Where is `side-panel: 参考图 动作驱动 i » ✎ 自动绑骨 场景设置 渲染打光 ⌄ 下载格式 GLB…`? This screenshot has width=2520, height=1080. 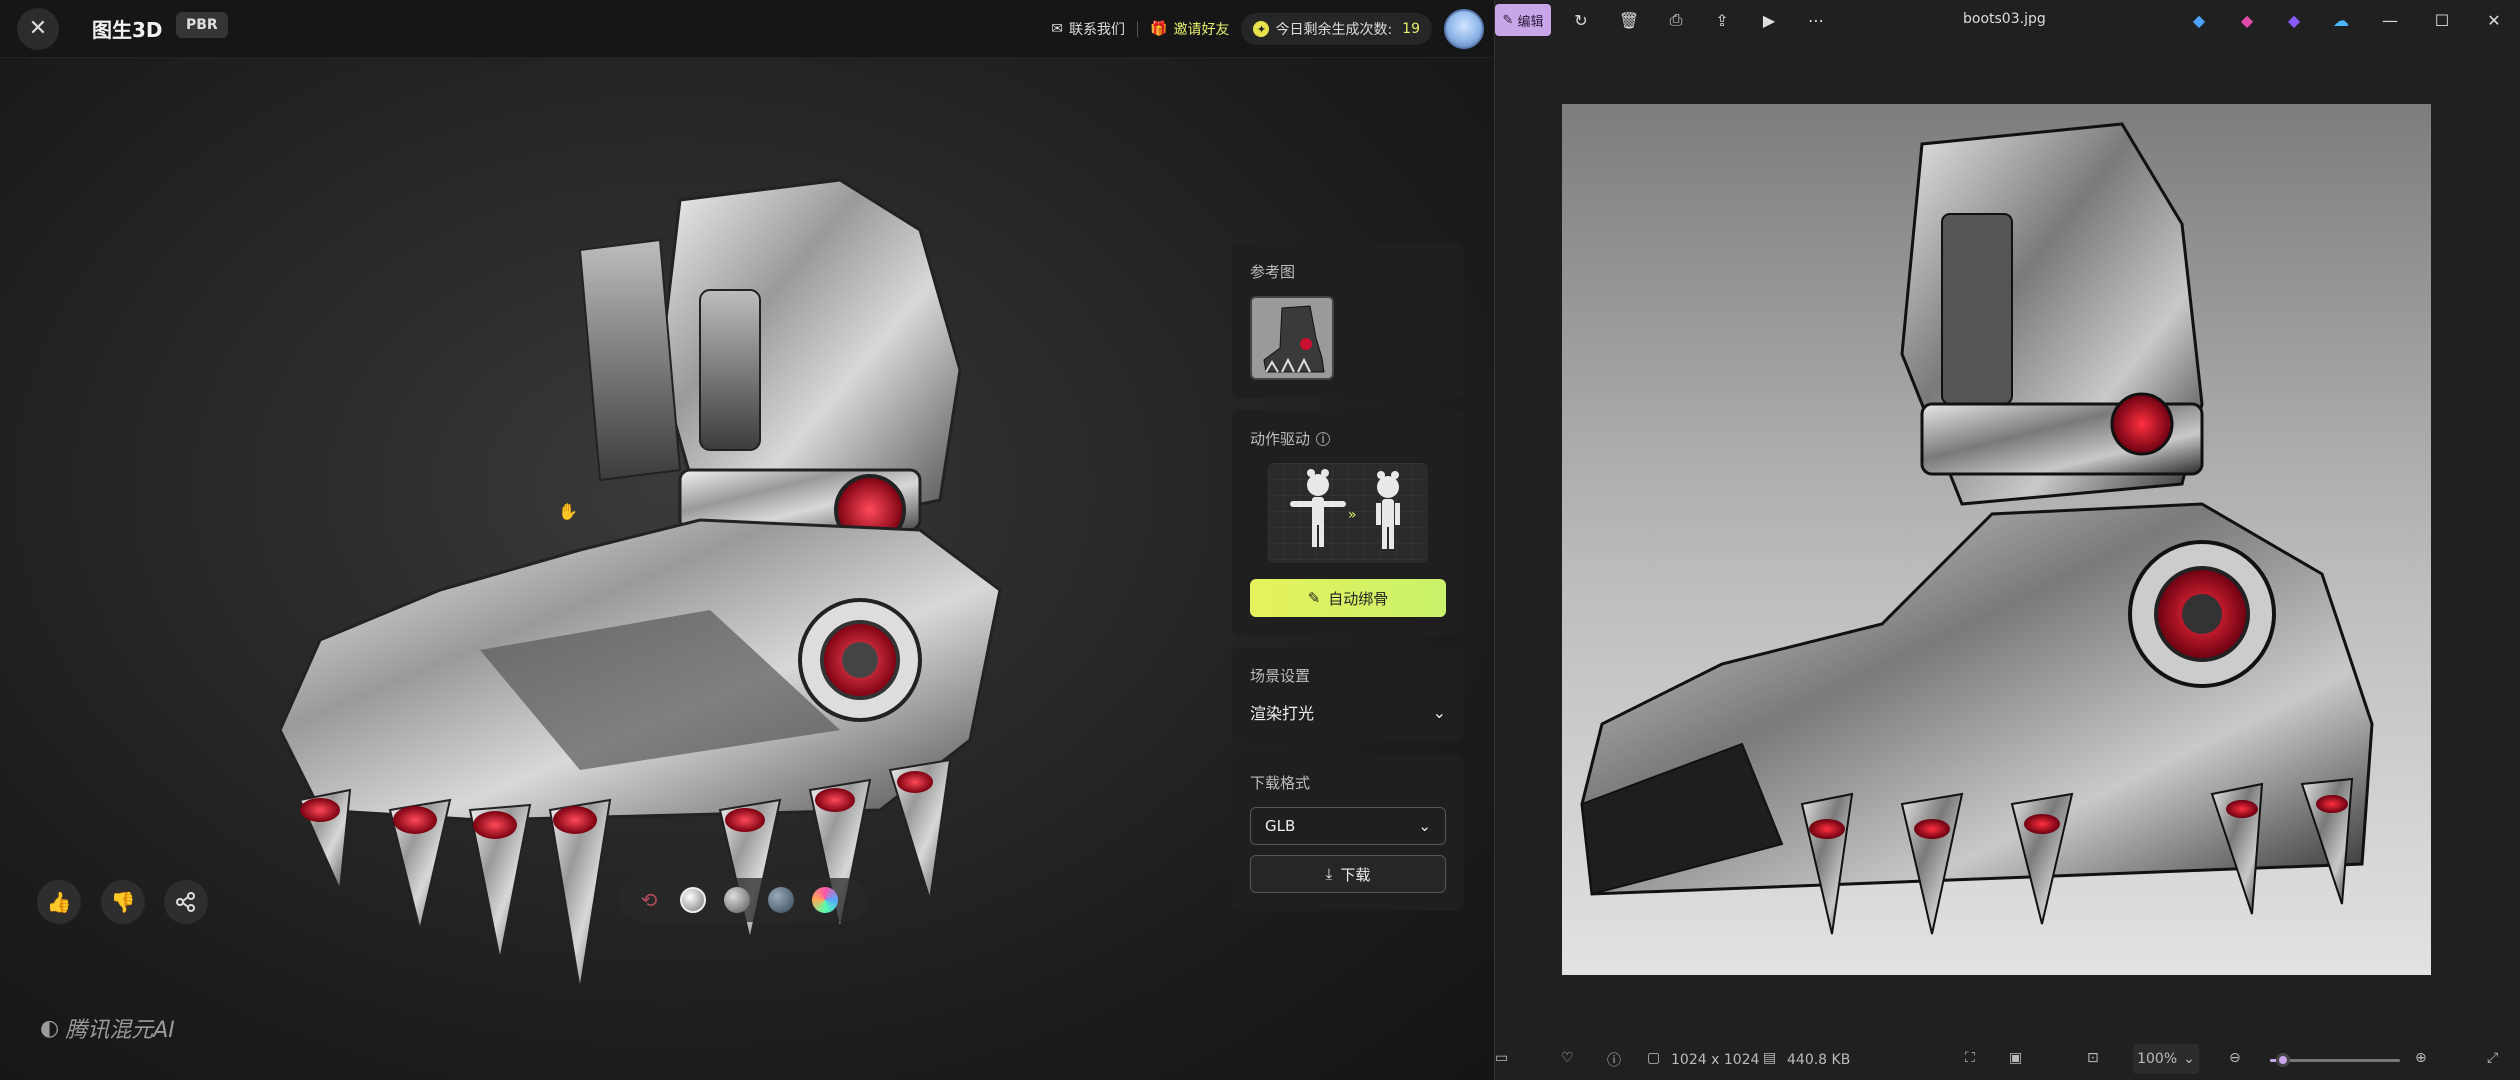 side-panel: 参考图 动作驱动 i » ✎ 自动绑骨 场景设置 渲染打光 ⌄ 下载格式 GLB… is located at coordinates (1348, 583).